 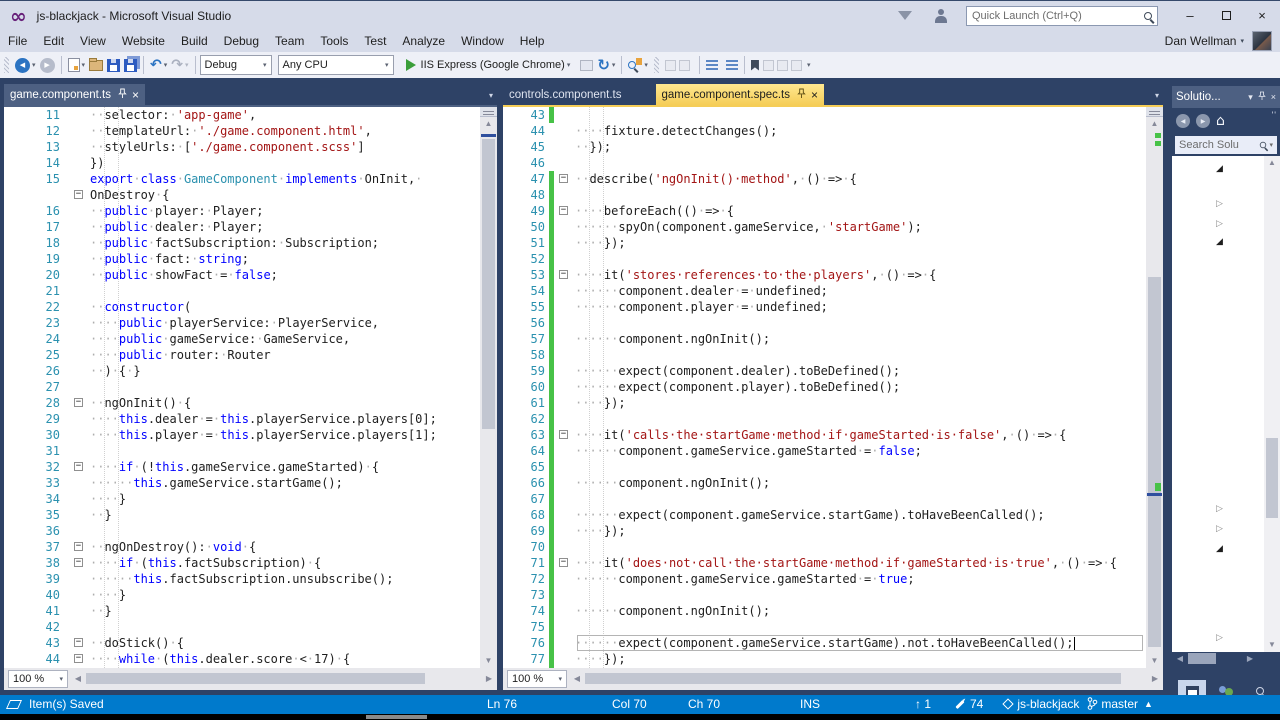 I want to click on menu-tools: Tools, so click(x=334, y=41).